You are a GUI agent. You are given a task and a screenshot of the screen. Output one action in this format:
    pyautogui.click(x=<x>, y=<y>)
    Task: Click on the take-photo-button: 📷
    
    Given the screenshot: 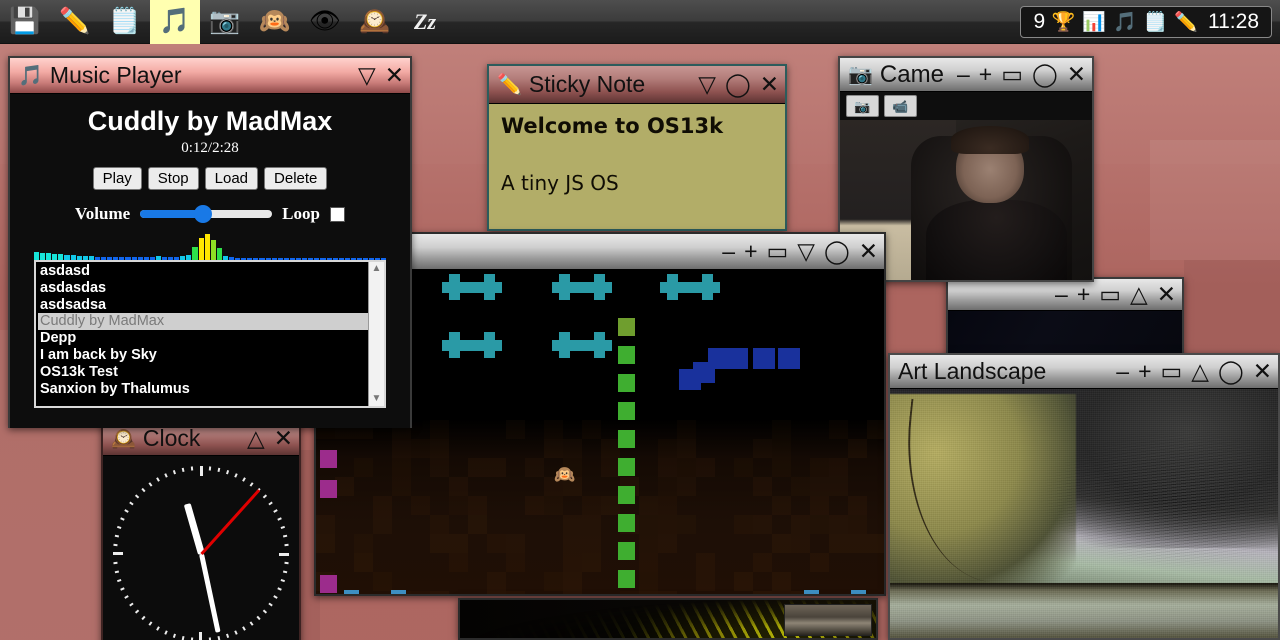 What is the action you would take?
    pyautogui.click(x=862, y=106)
    